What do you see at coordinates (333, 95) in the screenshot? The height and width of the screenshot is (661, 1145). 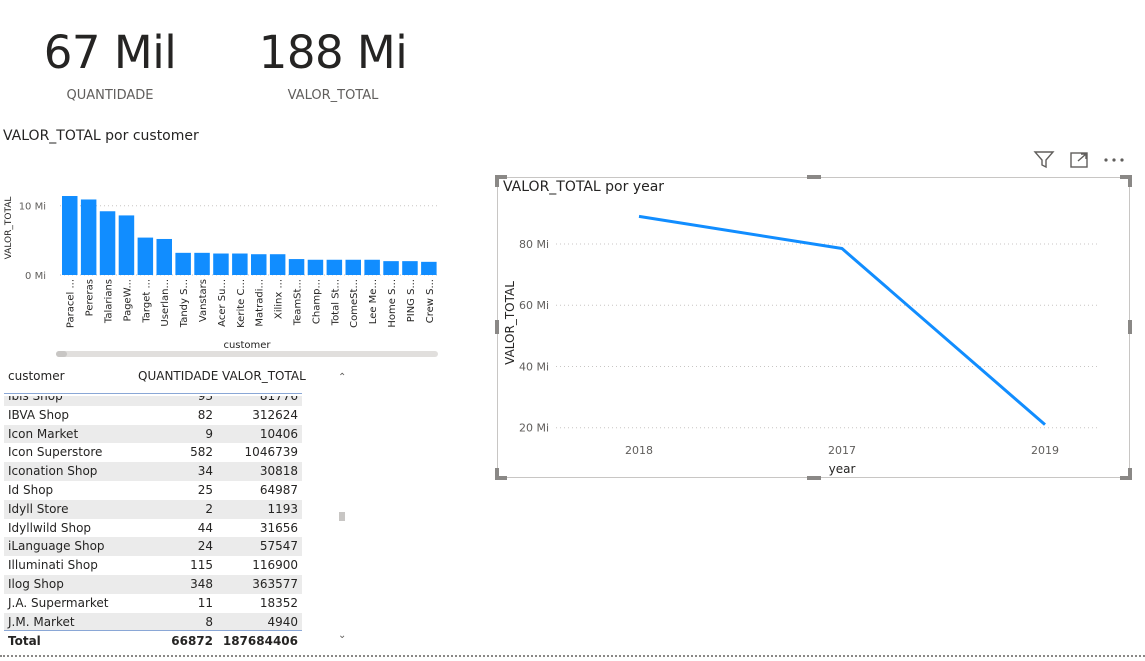 I see `valor-total-label: VALOR_TOTAL` at bounding box center [333, 95].